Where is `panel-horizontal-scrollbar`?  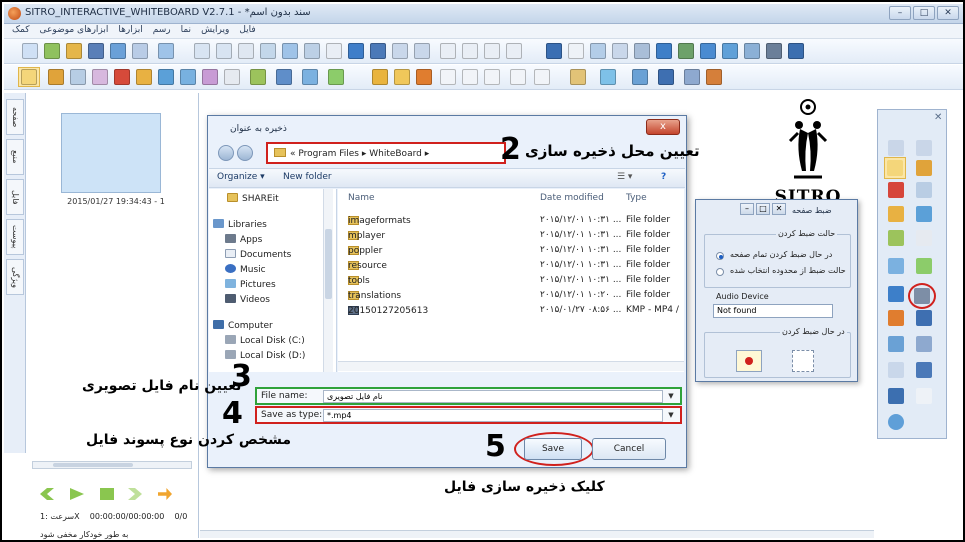
panel-horizontal-scrollbar is located at coordinates (112, 465).